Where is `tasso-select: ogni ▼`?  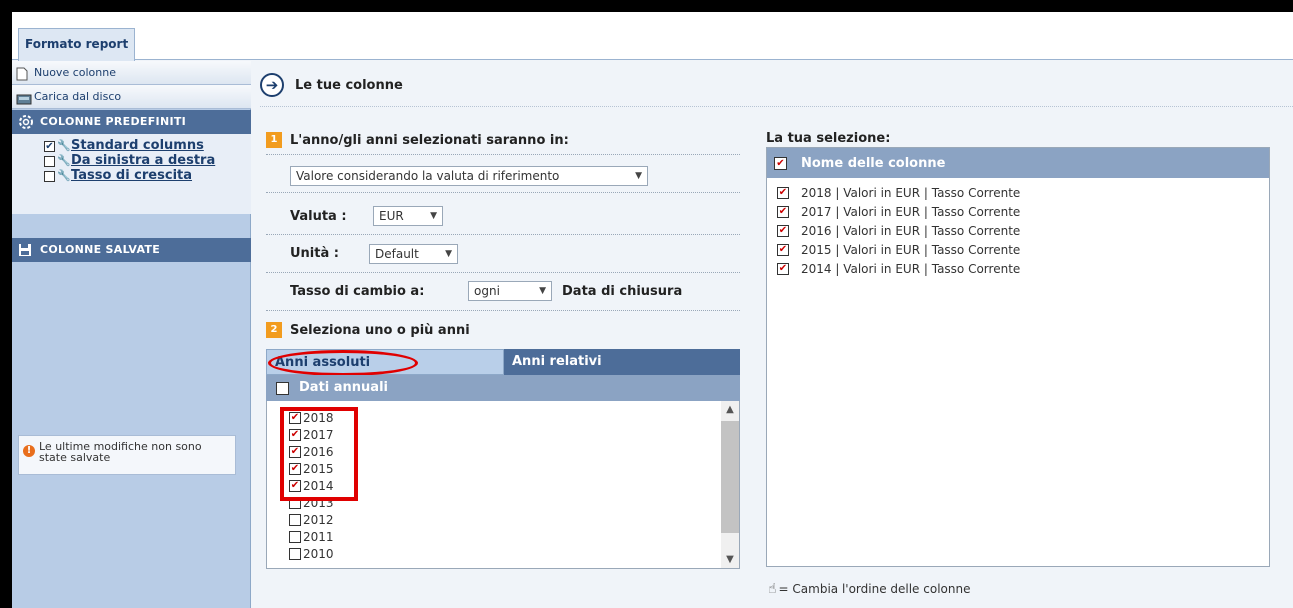
tasso-select: ogni ▼ is located at coordinates (510, 291).